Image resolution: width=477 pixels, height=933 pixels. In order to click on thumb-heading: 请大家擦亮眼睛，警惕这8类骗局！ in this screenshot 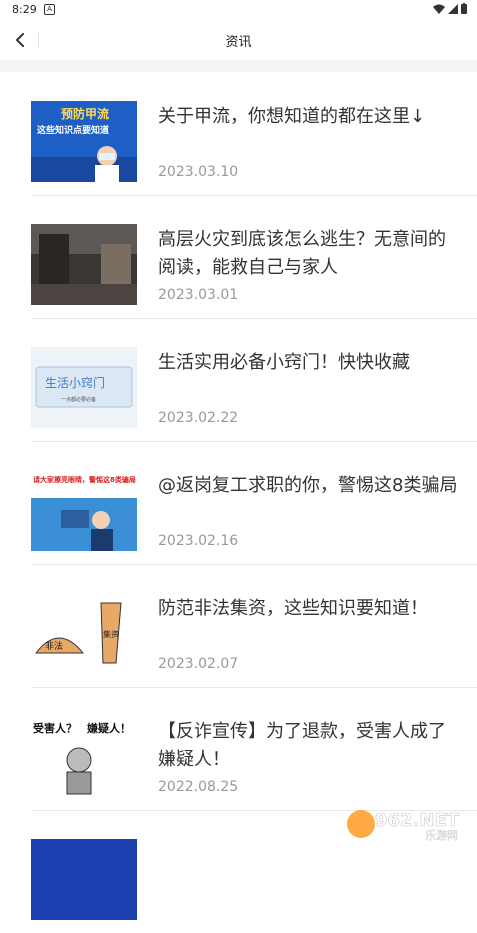, I will do `click(85, 479)`.